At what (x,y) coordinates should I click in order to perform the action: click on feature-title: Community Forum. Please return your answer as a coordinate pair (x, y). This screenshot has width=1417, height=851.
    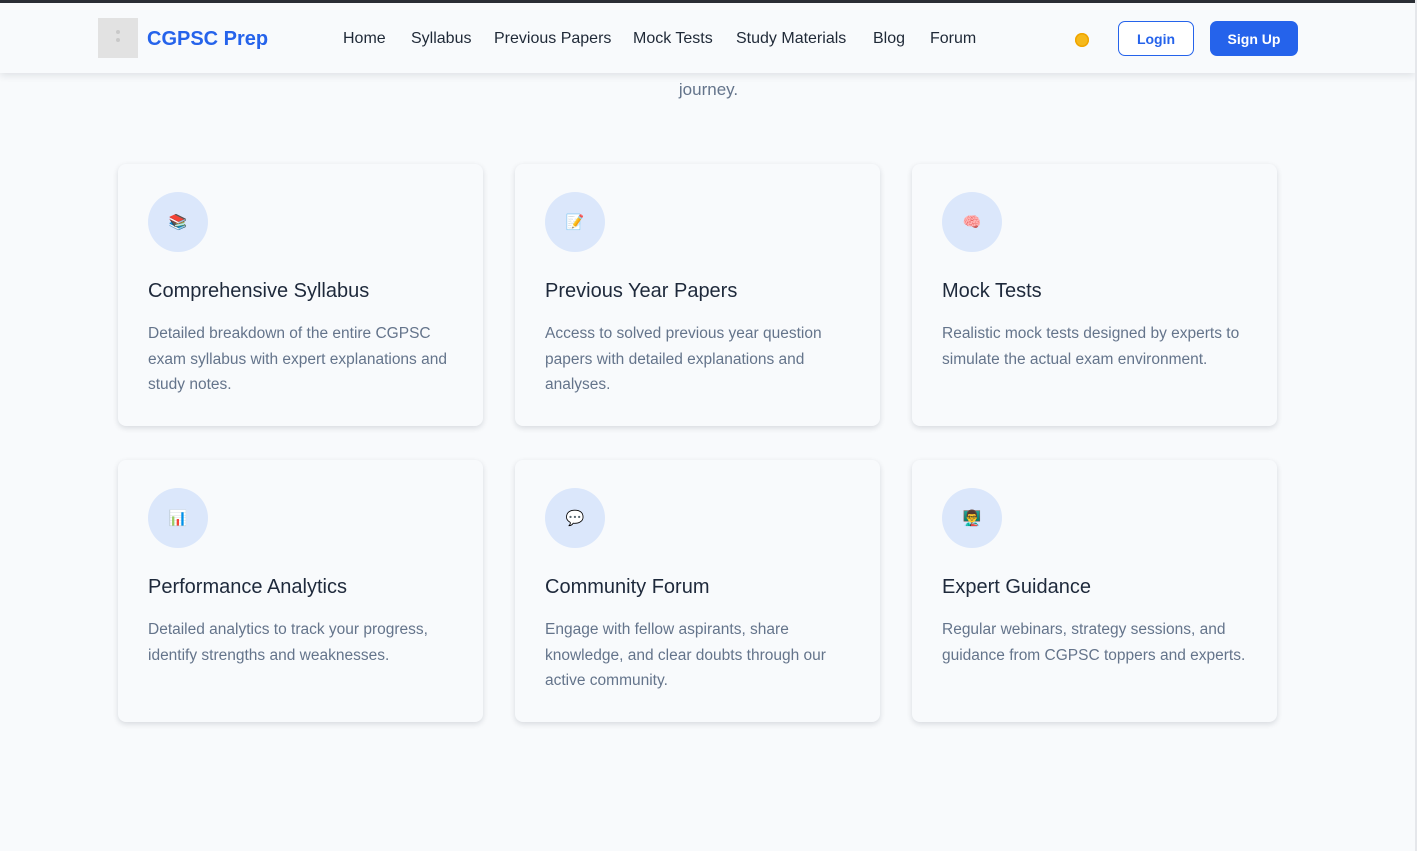
    Looking at the image, I should click on (627, 587).